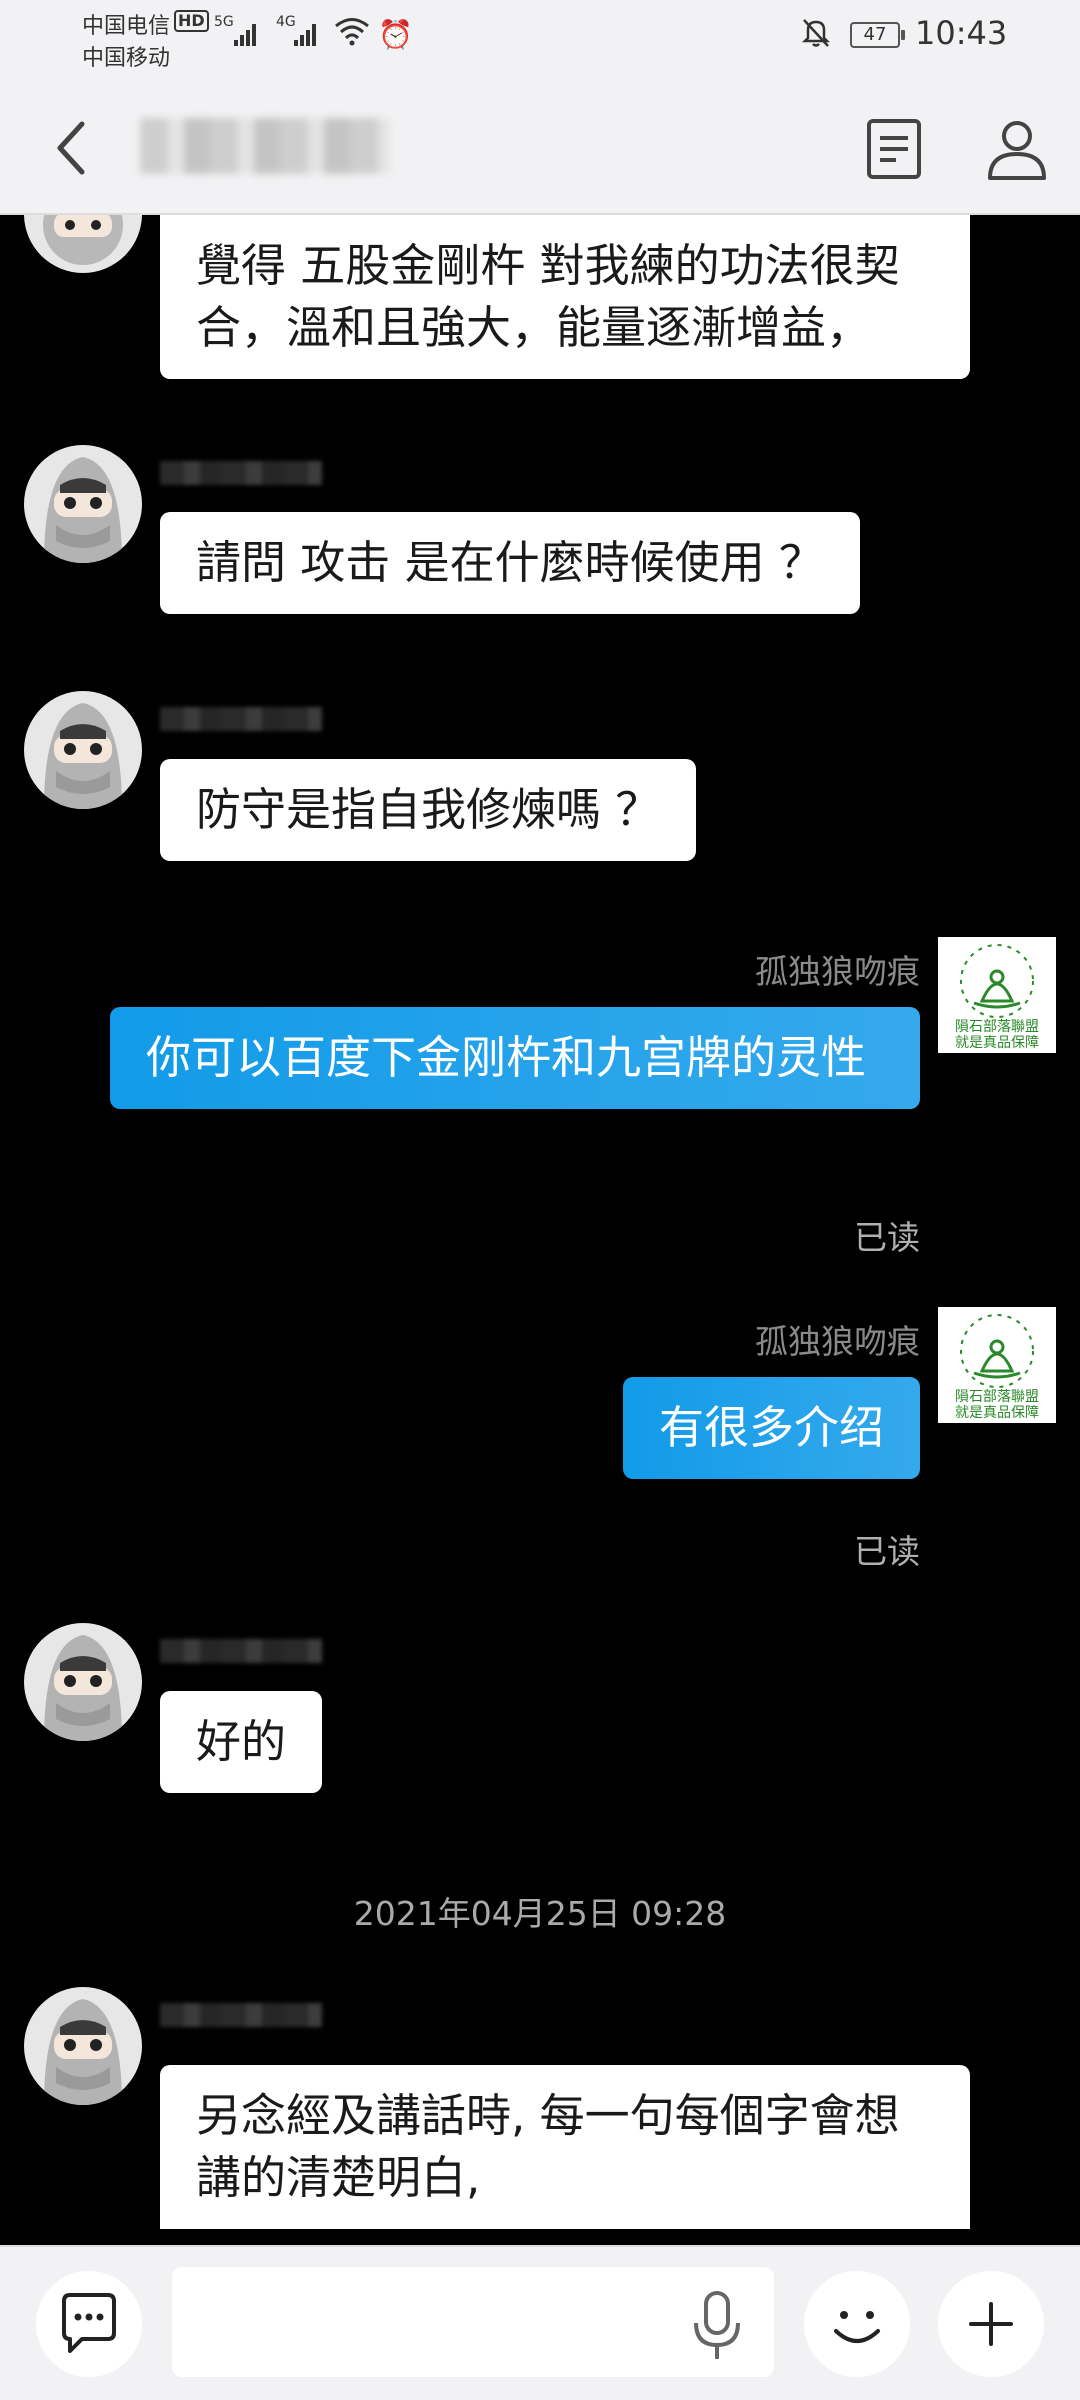 Image resolution: width=1080 pixels, height=2400 pixels. What do you see at coordinates (540, 1913) in the screenshot?
I see `timestamp: 2021年04月25日 09:28` at bounding box center [540, 1913].